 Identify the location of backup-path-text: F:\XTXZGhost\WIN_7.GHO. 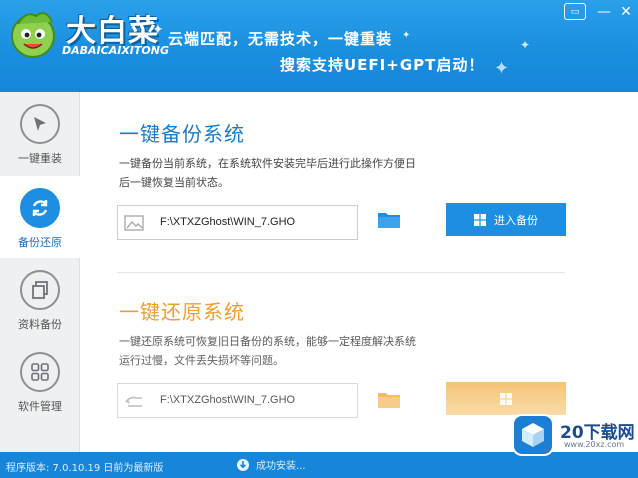
(228, 222).